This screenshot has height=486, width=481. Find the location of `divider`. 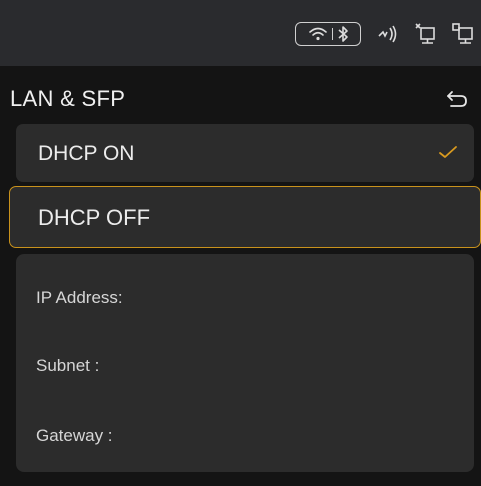

divider is located at coordinates (332, 34).